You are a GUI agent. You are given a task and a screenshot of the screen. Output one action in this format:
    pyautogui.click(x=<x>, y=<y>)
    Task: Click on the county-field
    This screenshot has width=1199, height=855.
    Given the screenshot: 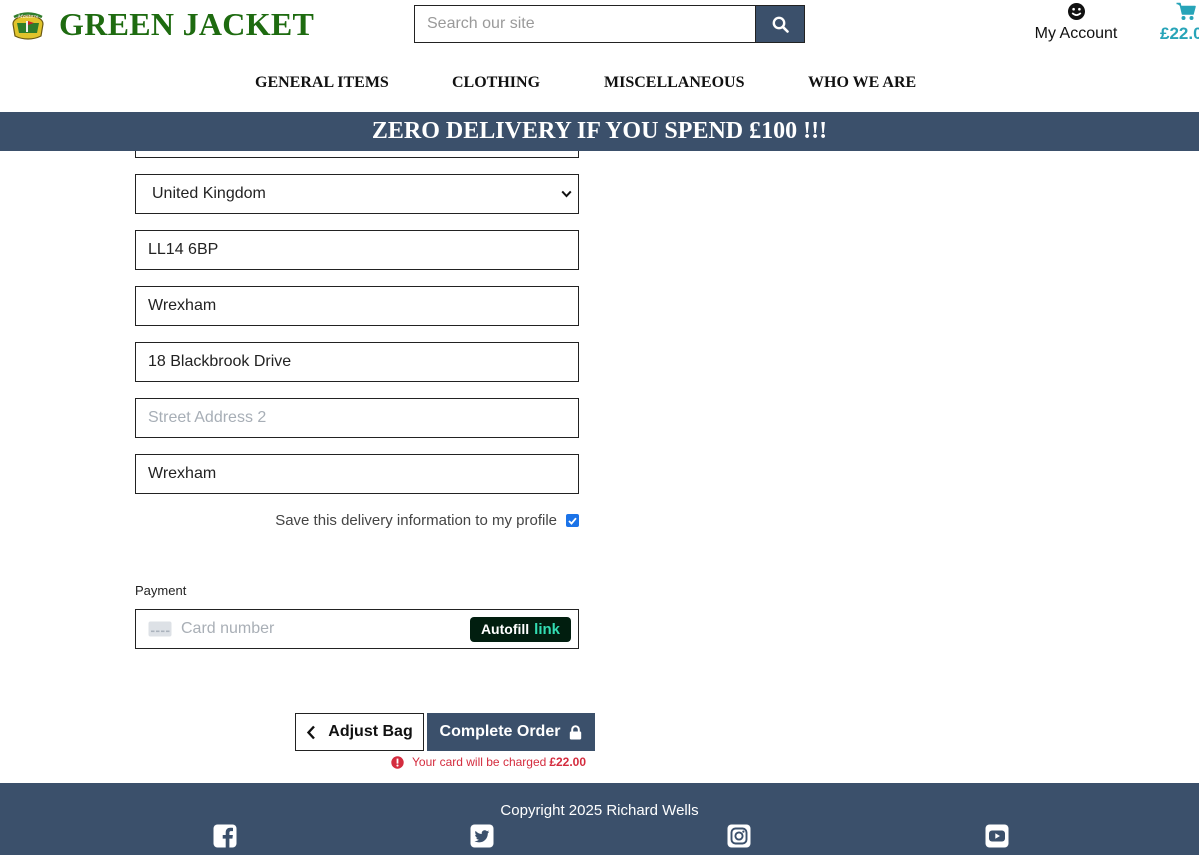 What is the action you would take?
    pyautogui.click(x=357, y=474)
    